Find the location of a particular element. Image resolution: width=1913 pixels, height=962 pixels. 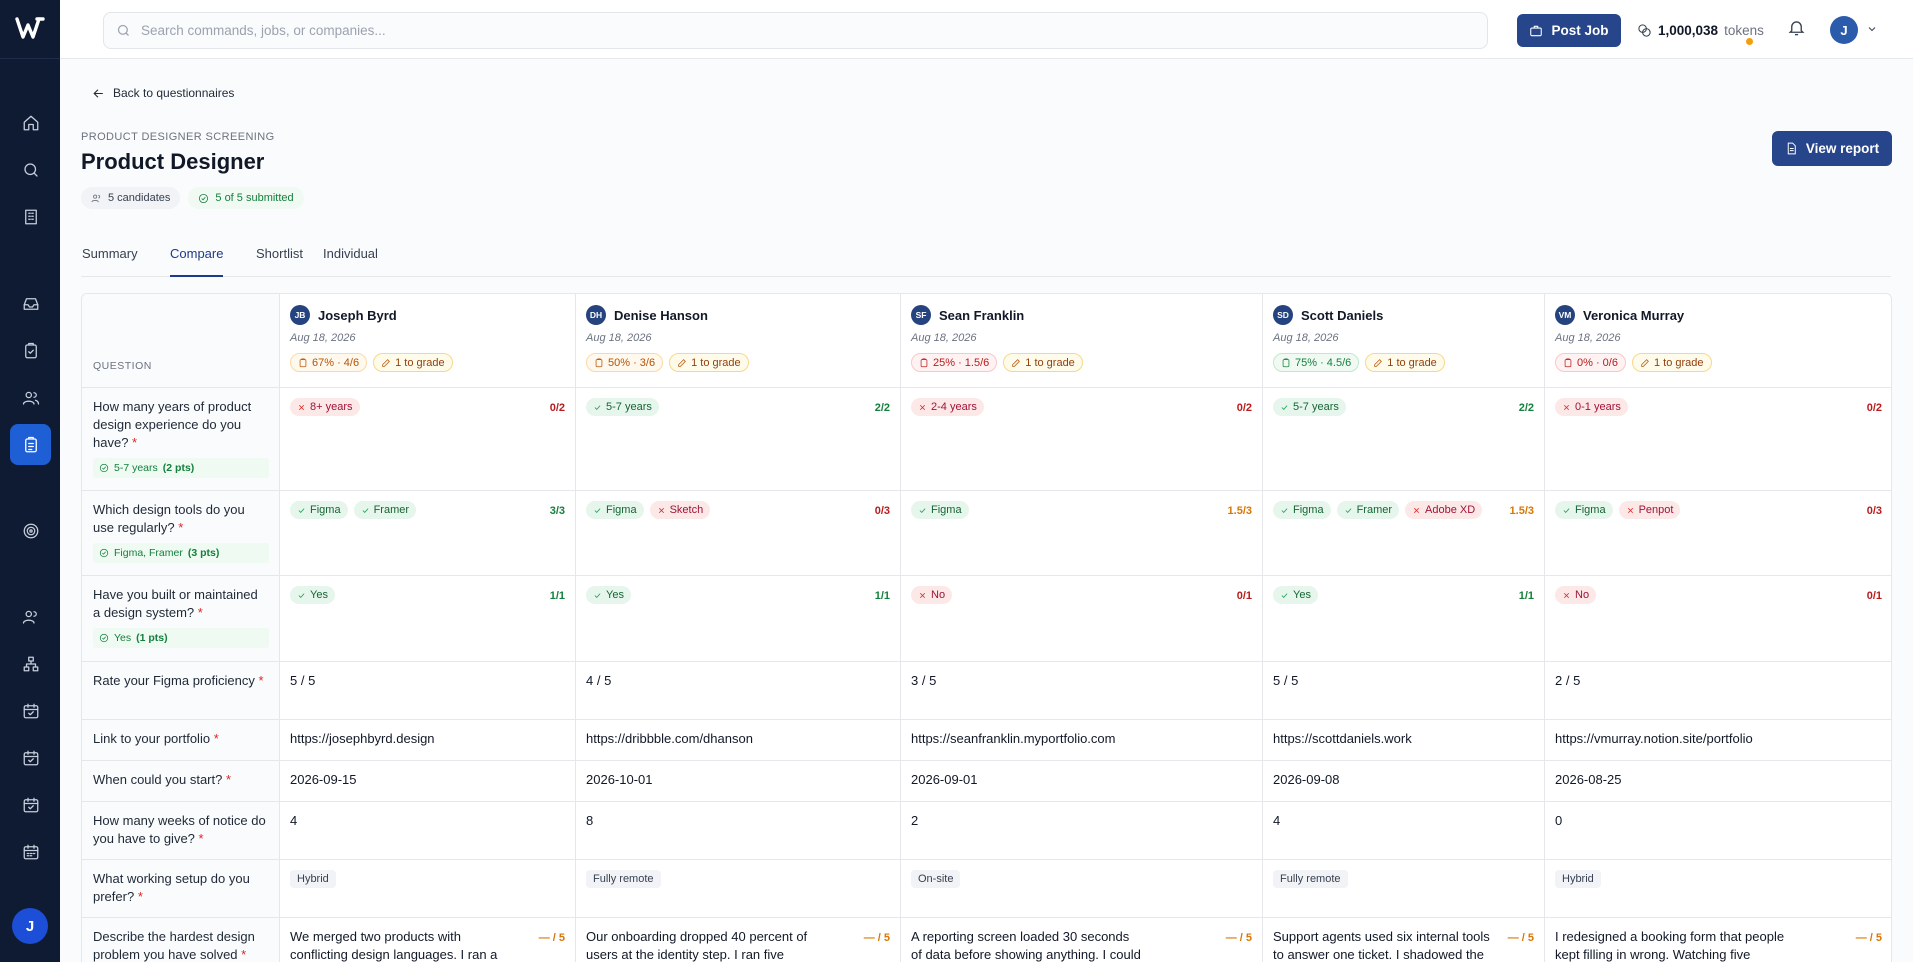

sidebar-item-tasks is located at coordinates (30, 350).